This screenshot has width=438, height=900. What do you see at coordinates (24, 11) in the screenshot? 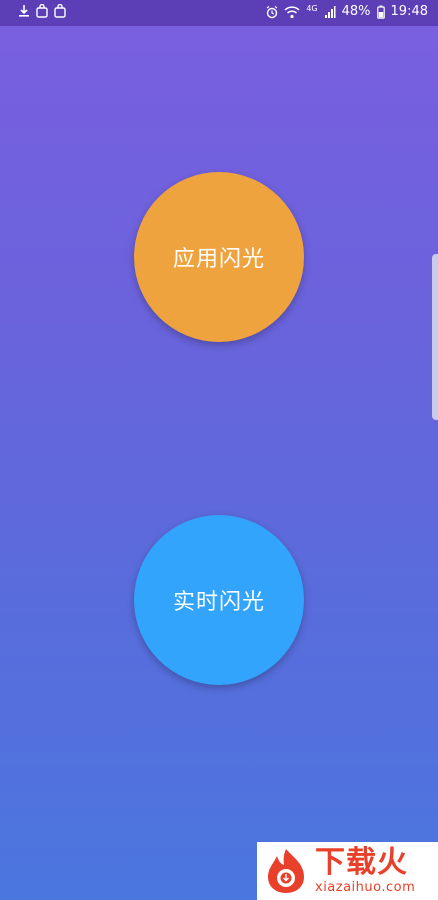
I see `download-icon` at bounding box center [24, 11].